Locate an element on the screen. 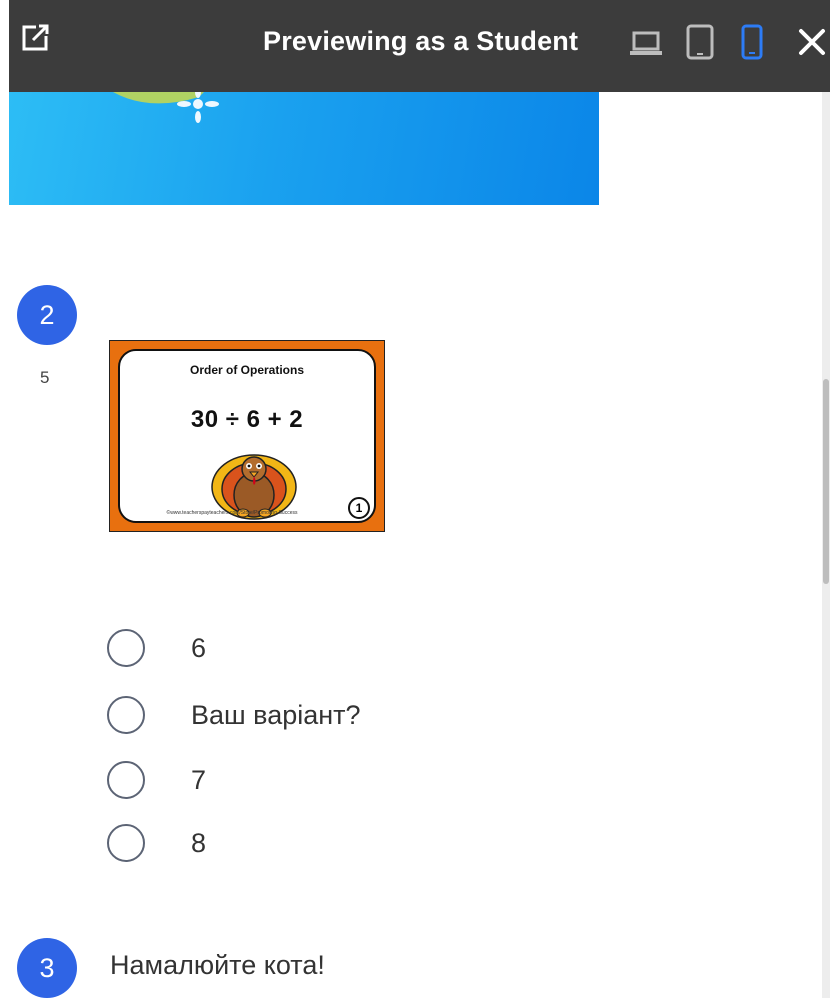 This screenshot has height=998, width=830. answer-option: Ваш варіант? is located at coordinates (234, 715).